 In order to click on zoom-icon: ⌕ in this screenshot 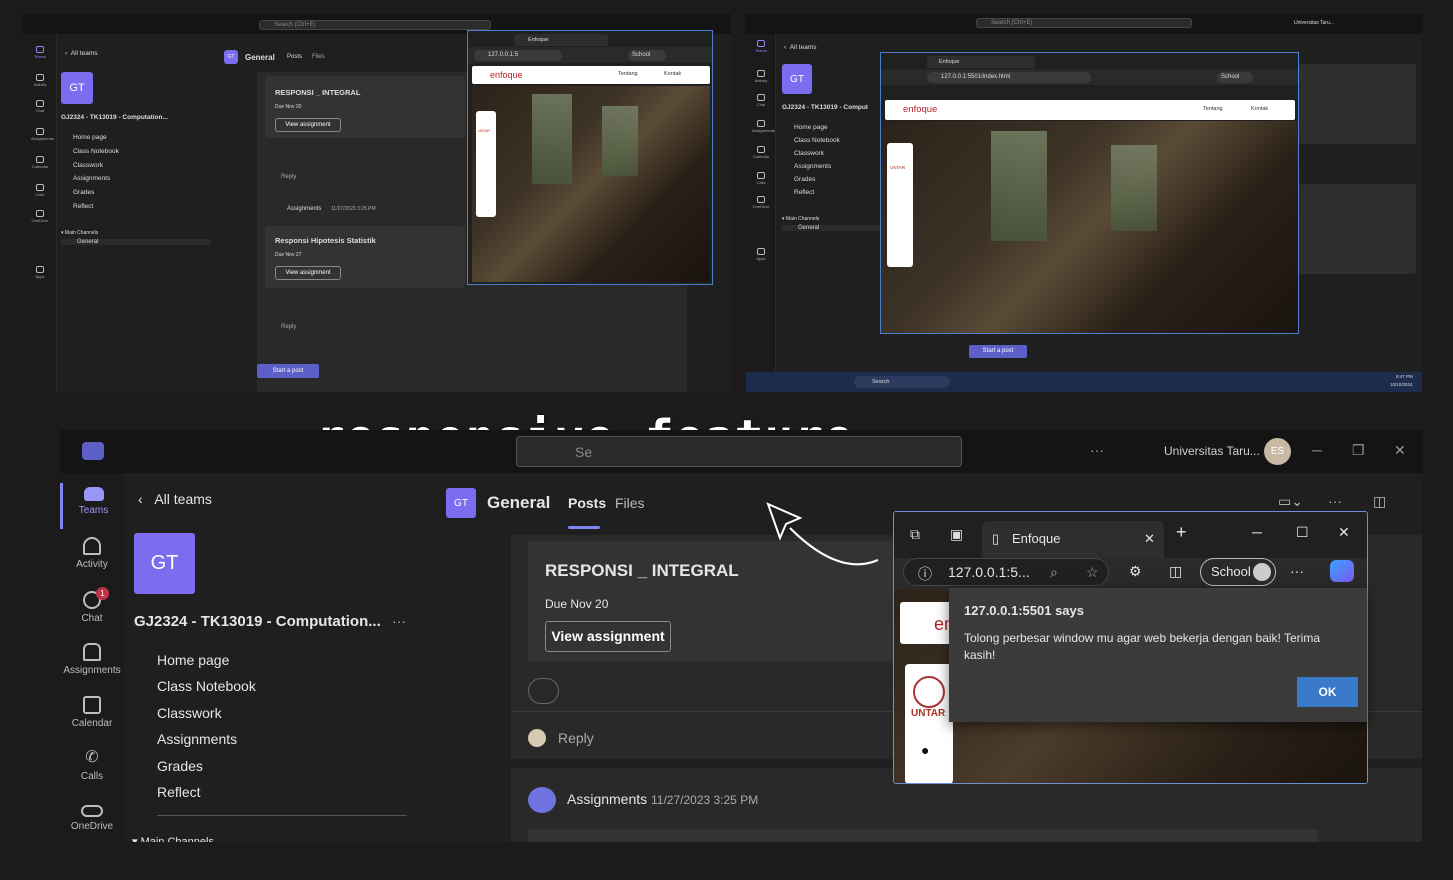, I will do `click(1054, 572)`.